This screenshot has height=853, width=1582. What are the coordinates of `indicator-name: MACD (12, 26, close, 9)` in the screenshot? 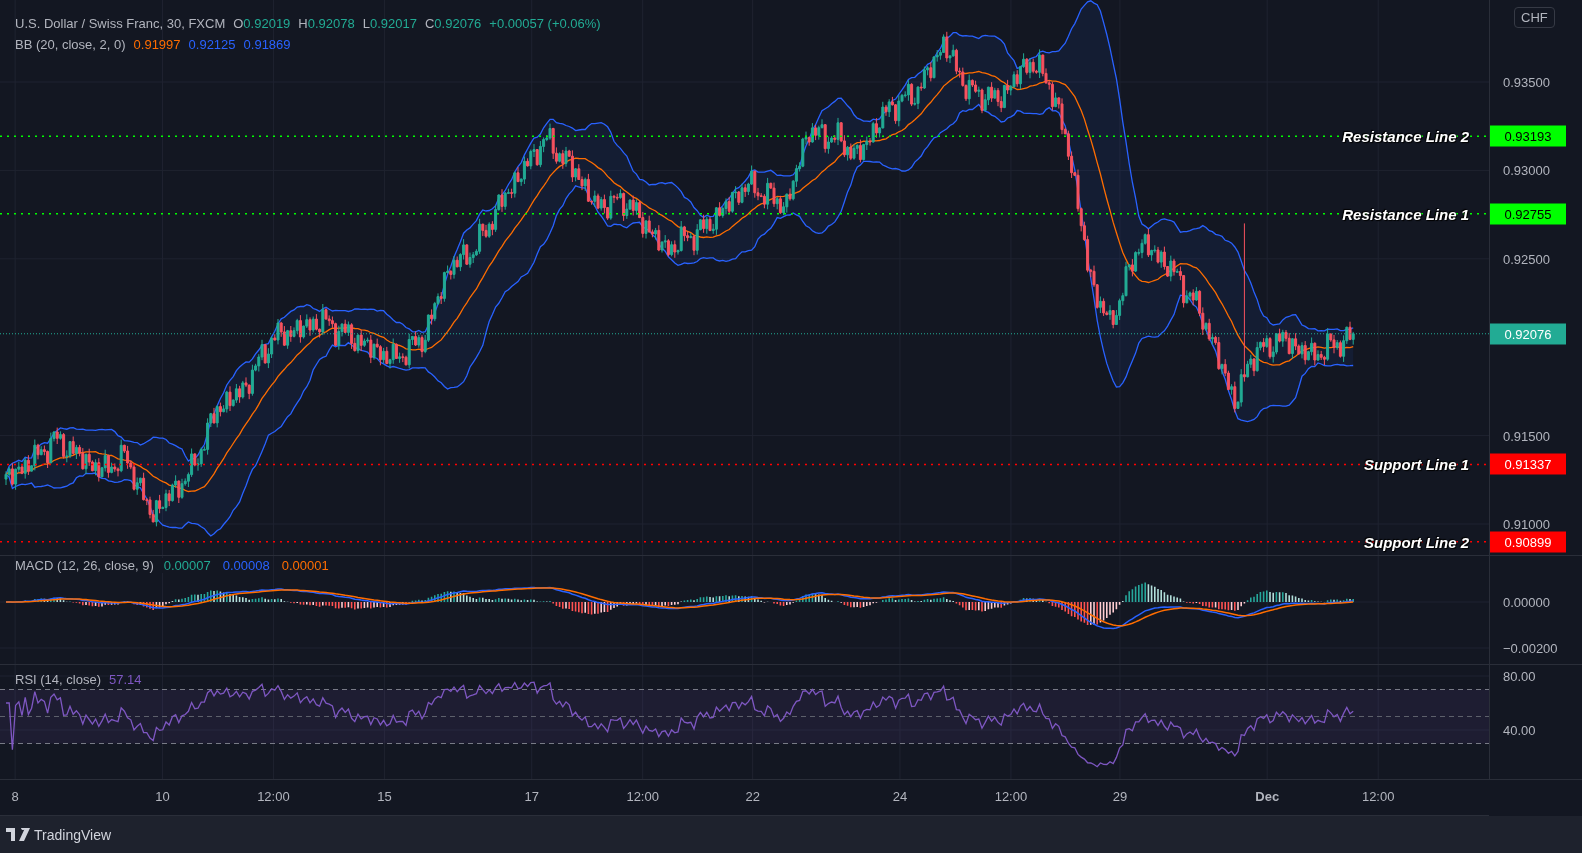 It's located at (84, 565).